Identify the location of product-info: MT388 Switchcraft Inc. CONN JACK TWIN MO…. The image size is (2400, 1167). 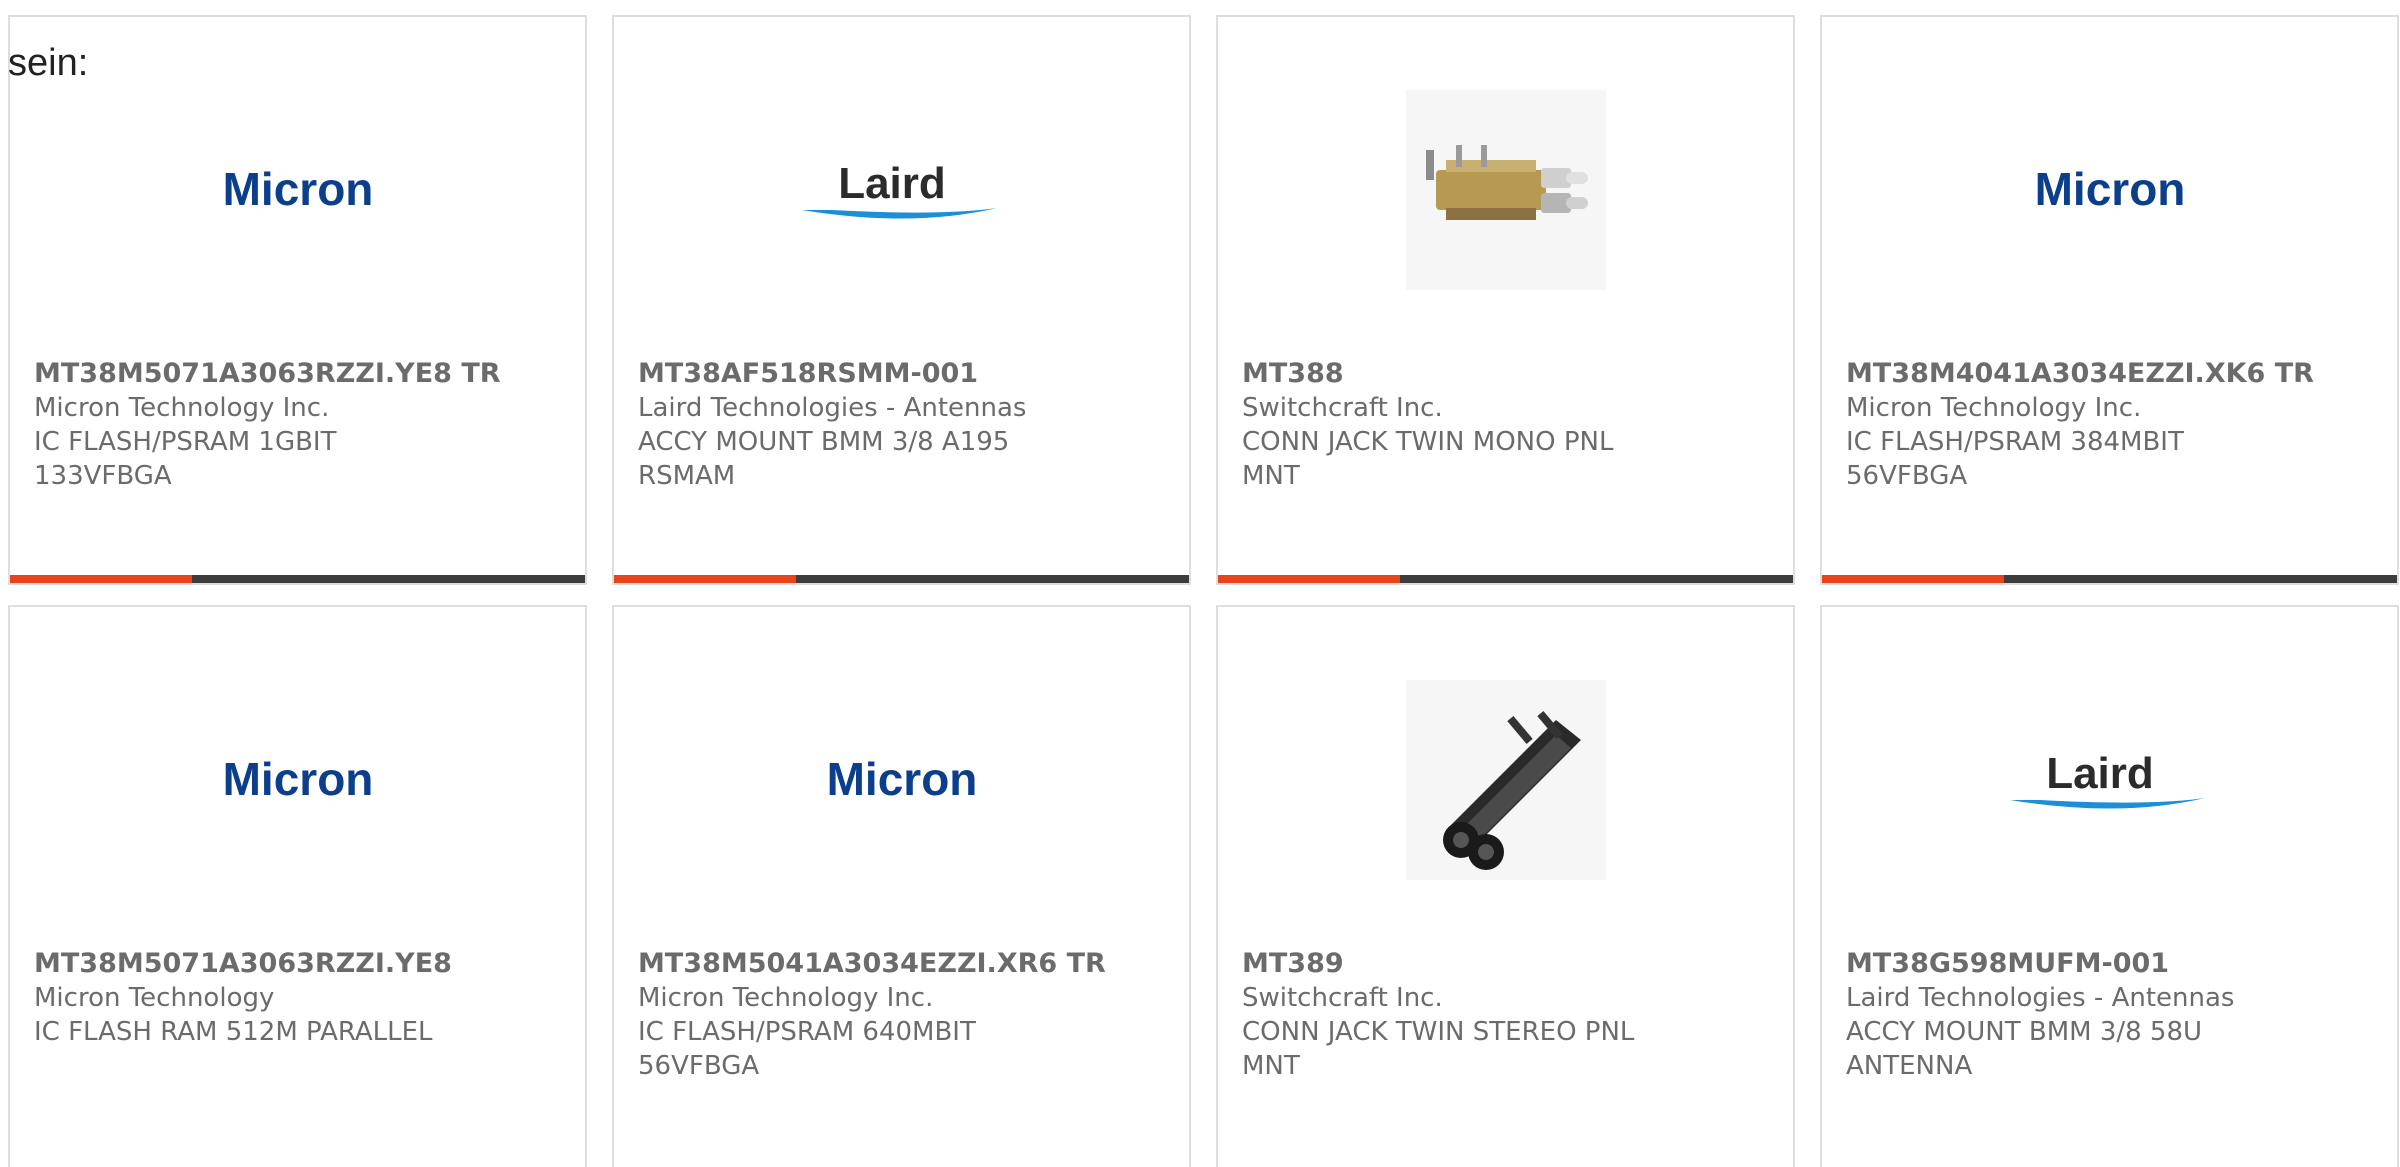
(1505, 425).